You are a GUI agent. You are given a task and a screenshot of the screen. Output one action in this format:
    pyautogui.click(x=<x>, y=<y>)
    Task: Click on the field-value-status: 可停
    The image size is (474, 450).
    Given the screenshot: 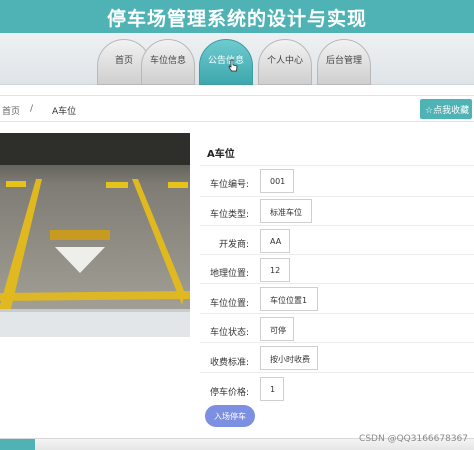 What is the action you would take?
    pyautogui.click(x=277, y=329)
    